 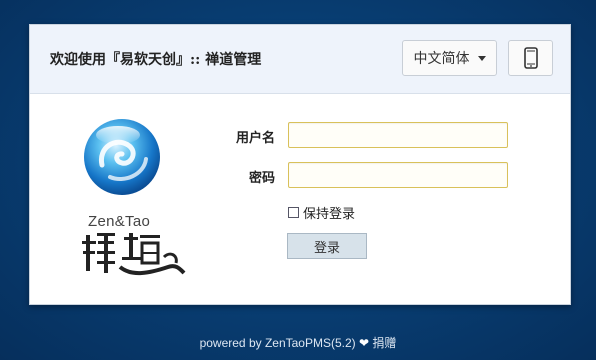 What do you see at coordinates (481, 58) in the screenshot?
I see `chevron-down-icon` at bounding box center [481, 58].